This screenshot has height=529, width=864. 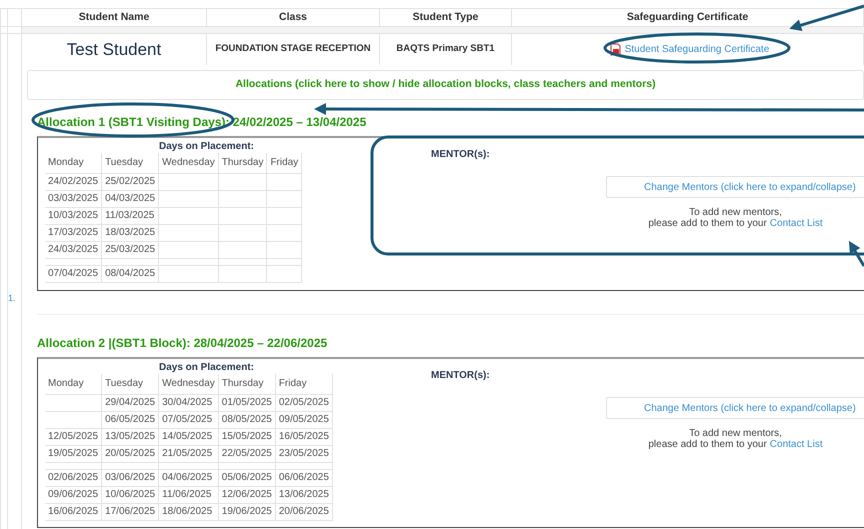 What do you see at coordinates (130, 419) in the screenshot?
I see `date-cell: 06/05/2025` at bounding box center [130, 419].